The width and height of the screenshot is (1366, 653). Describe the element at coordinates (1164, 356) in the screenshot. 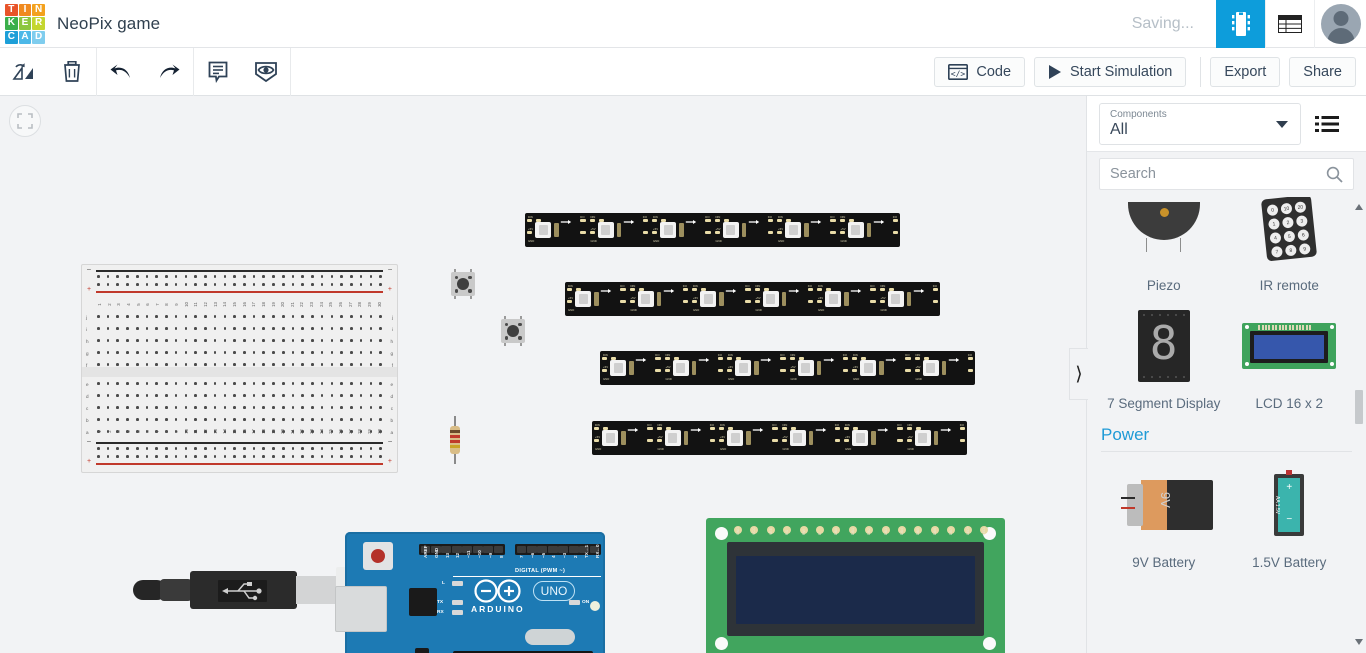

I see `component-7-segment-display: 8 7 Segment Display` at that location.